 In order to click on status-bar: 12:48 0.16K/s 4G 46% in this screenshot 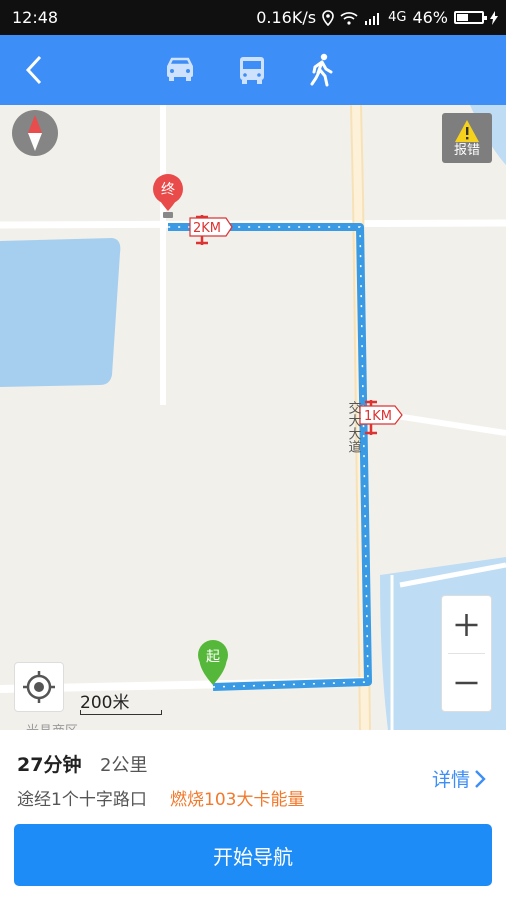, I will do `click(253, 17)`.